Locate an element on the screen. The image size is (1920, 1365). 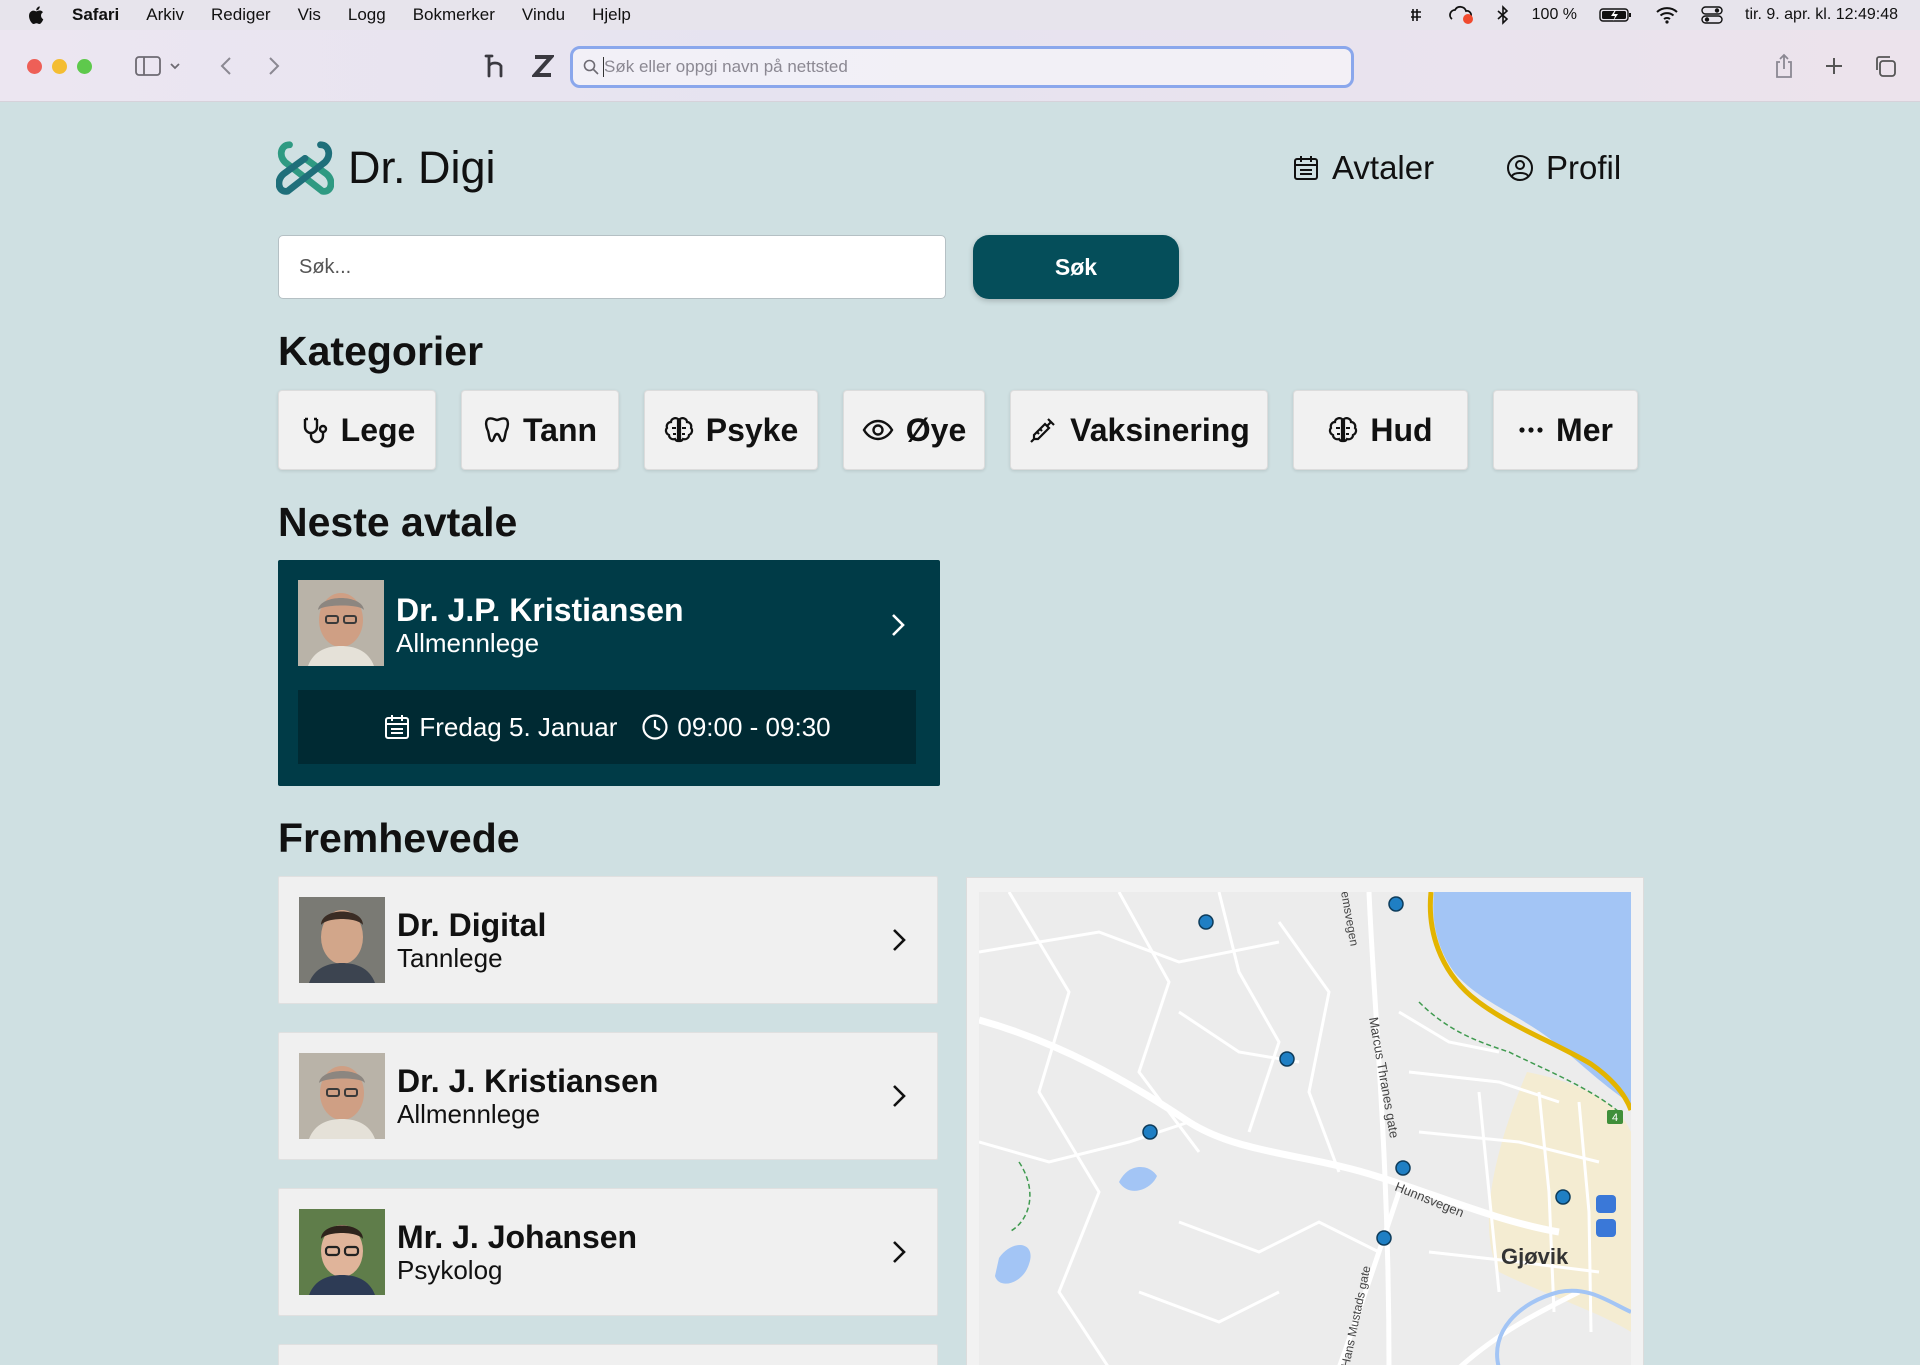
appointment-datetime: Fredag 5. Januar 09:00 - 09:30 is located at coordinates (607, 727).